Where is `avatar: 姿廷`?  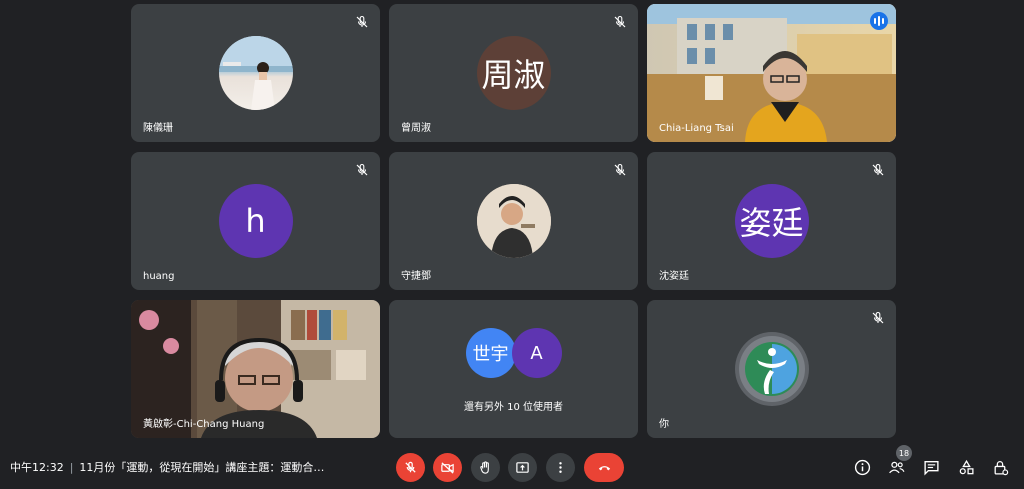
avatar: 姿廷 is located at coordinates (771, 221).